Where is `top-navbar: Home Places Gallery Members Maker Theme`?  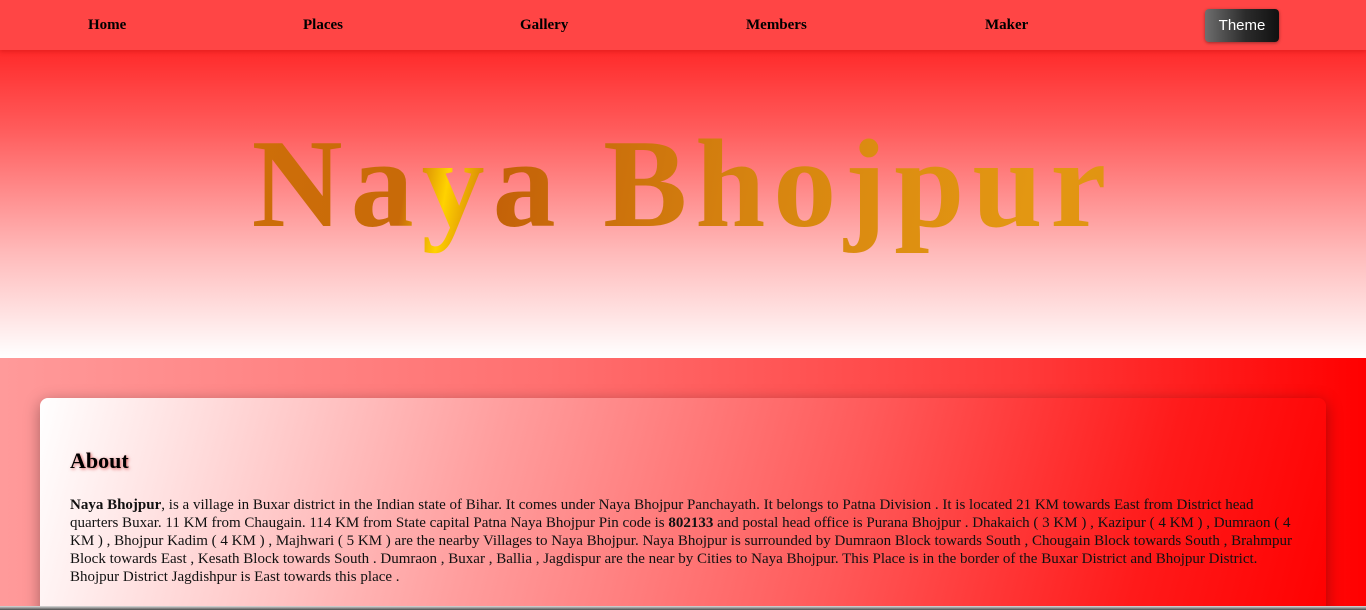 top-navbar: Home Places Gallery Members Maker Theme is located at coordinates (683, 25).